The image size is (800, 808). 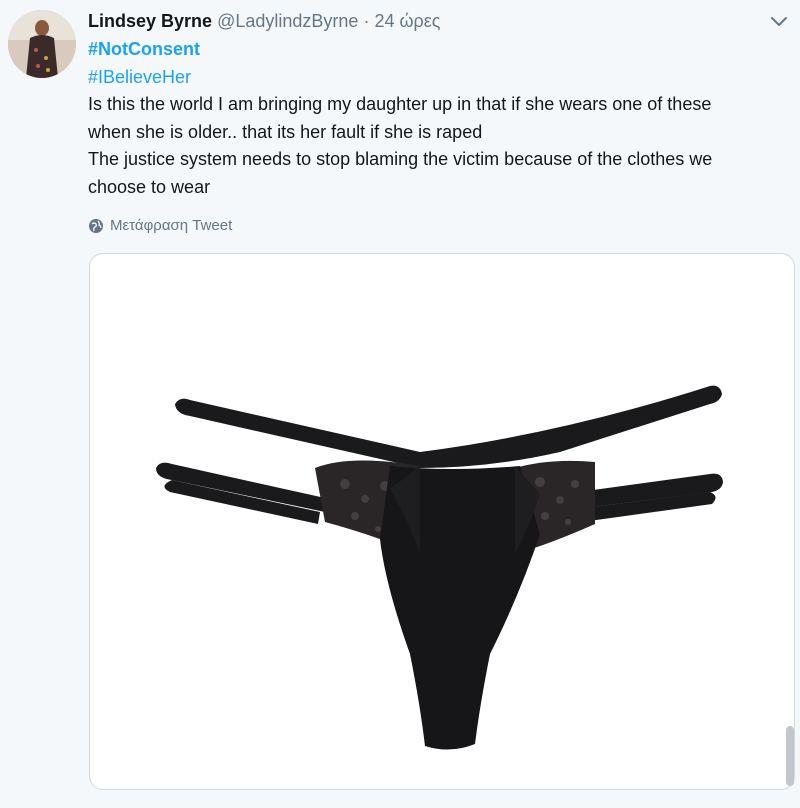 What do you see at coordinates (96, 226) in the screenshot?
I see `globe-icon` at bounding box center [96, 226].